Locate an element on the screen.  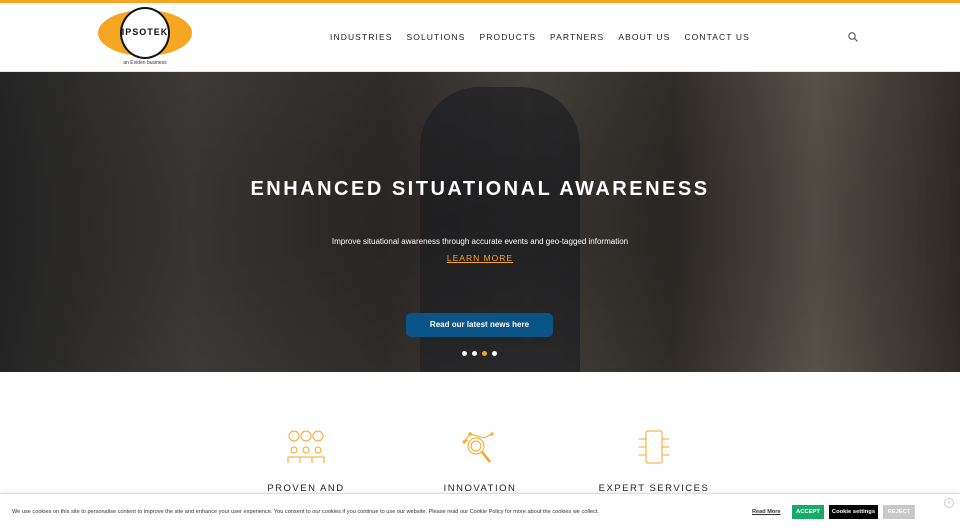
logo-text: IPSOTEK is located at coordinates (145, 32).